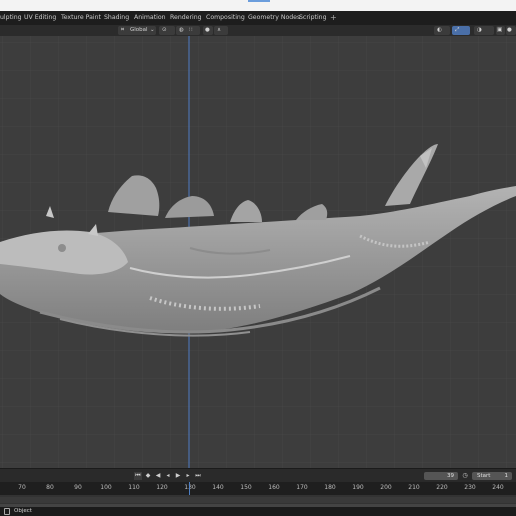  What do you see at coordinates (181, 30) in the screenshot?
I see `magnet-icon: ◍` at bounding box center [181, 30].